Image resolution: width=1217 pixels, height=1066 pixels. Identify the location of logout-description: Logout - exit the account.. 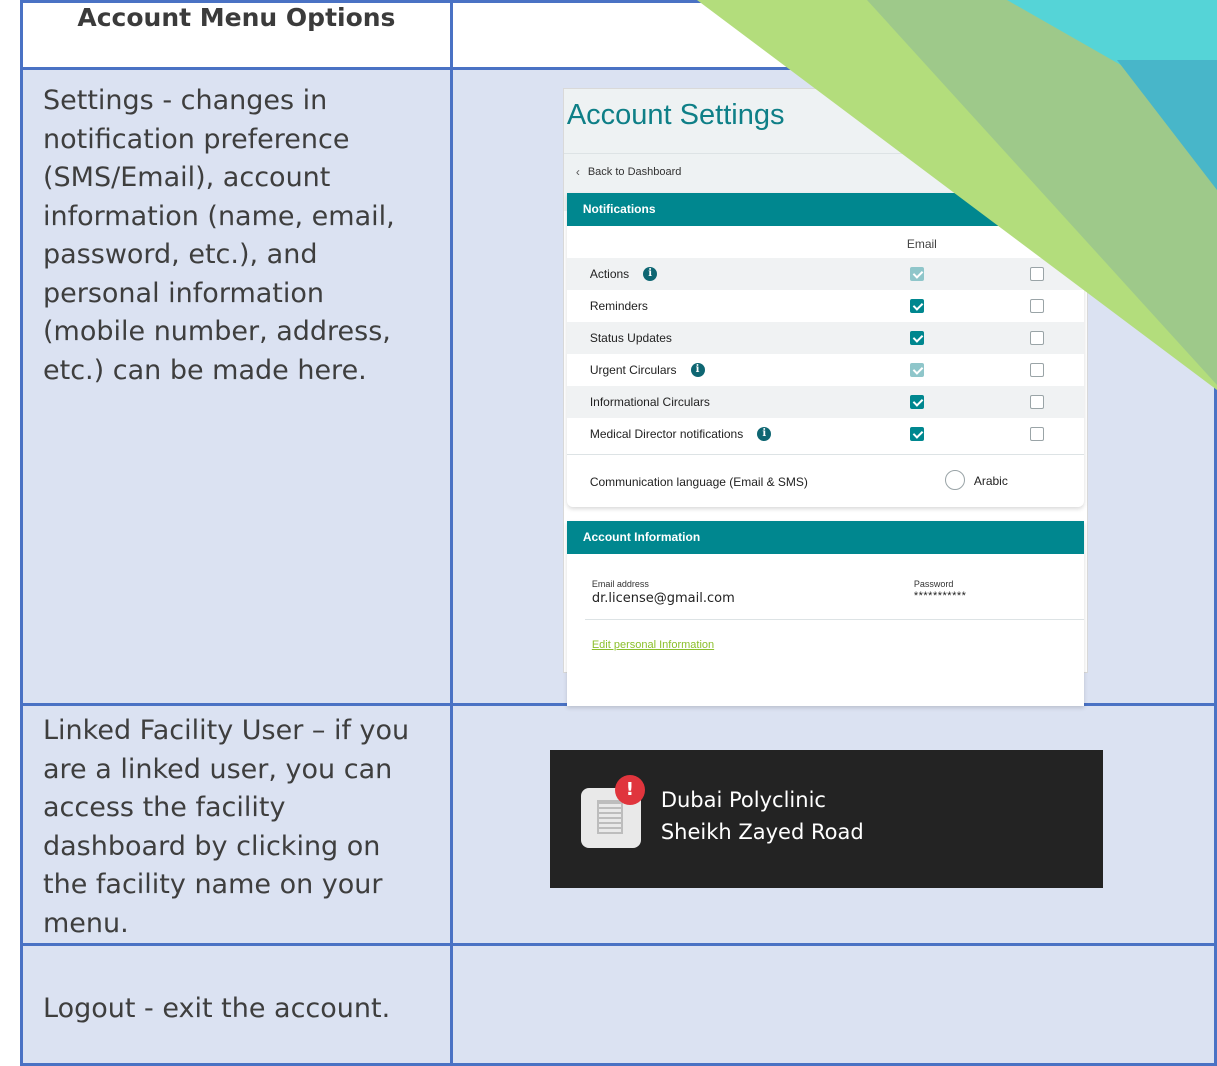
(217, 1008).